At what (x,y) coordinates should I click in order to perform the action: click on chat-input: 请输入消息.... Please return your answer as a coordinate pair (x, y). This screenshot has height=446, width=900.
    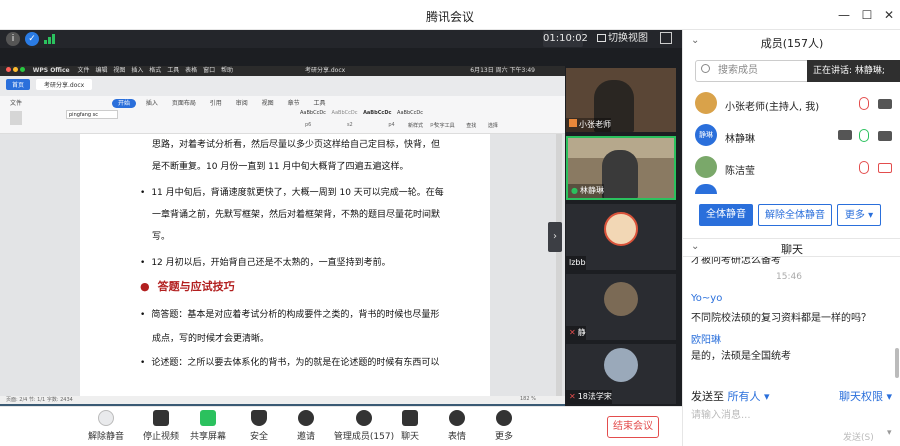
    Looking at the image, I should click on (721, 413).